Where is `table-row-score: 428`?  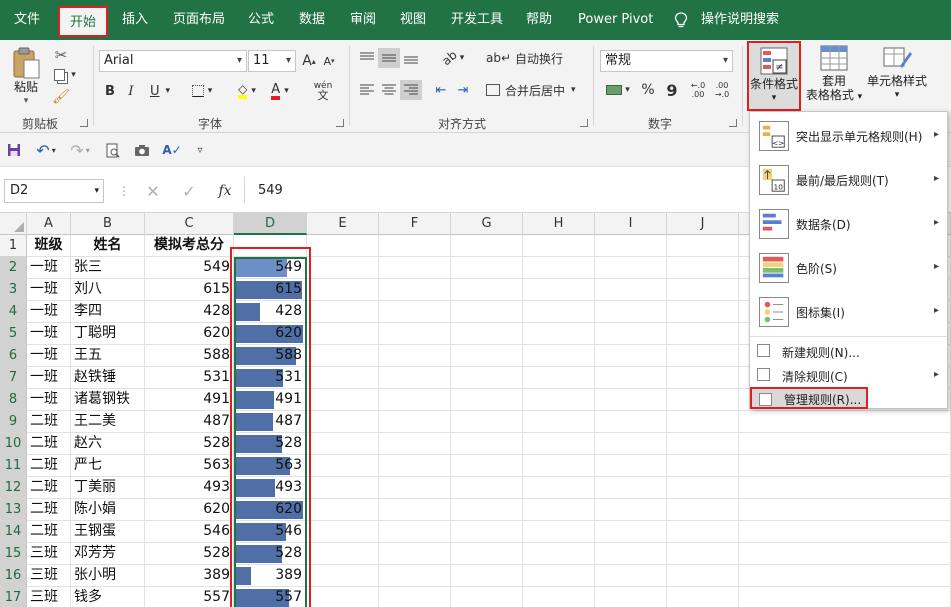 table-row-score: 428 is located at coordinates (189, 312).